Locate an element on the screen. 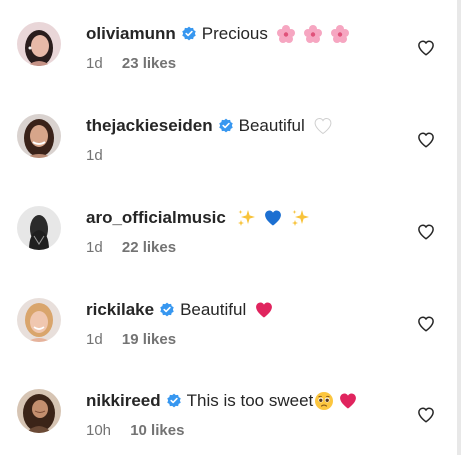  comment-username: rickilake is located at coordinates (120, 310).